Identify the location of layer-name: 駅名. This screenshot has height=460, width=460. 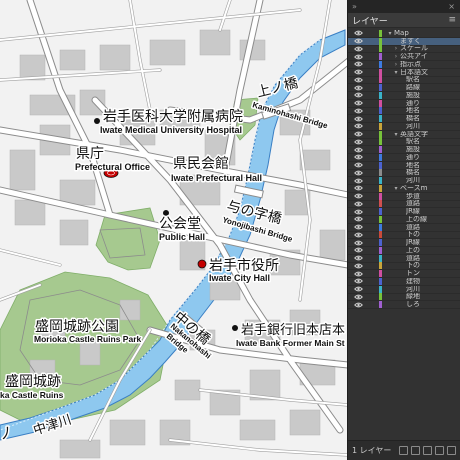
(413, 141).